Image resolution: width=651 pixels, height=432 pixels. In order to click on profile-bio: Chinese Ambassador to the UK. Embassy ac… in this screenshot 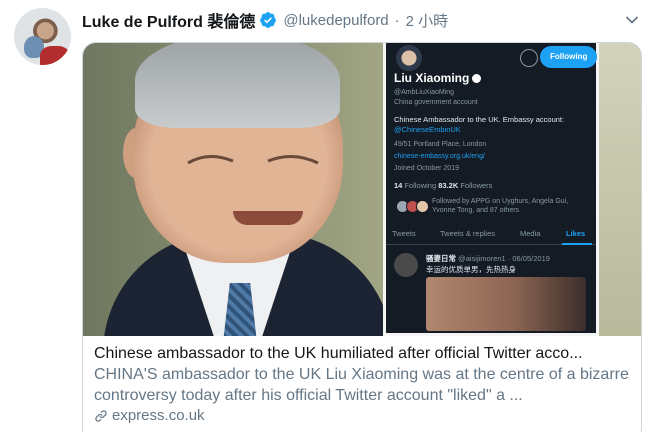, I will do `click(479, 119)`.